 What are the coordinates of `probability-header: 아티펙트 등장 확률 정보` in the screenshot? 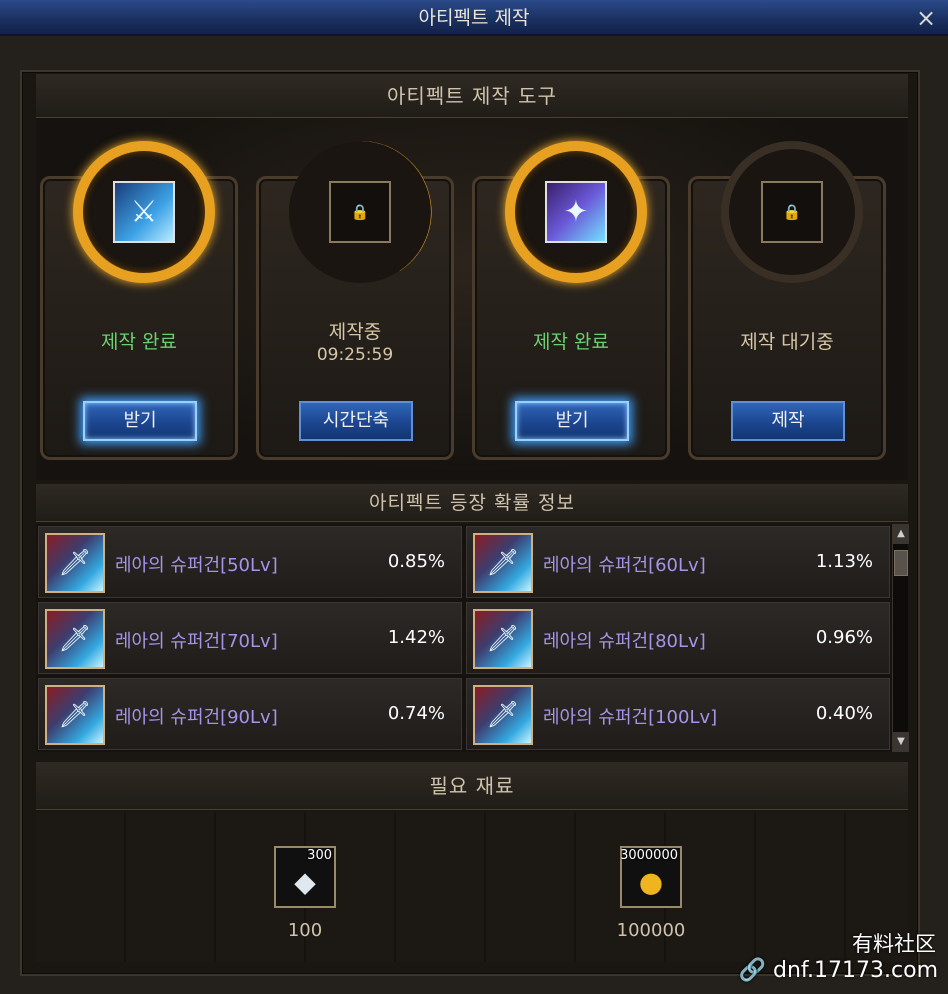 It's located at (472, 503).